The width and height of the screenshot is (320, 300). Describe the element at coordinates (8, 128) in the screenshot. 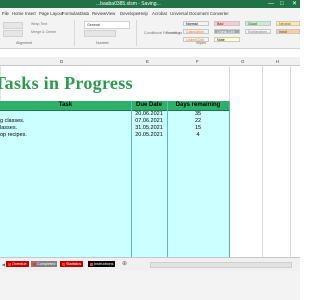

I see `task-cell: lasses.` at that location.